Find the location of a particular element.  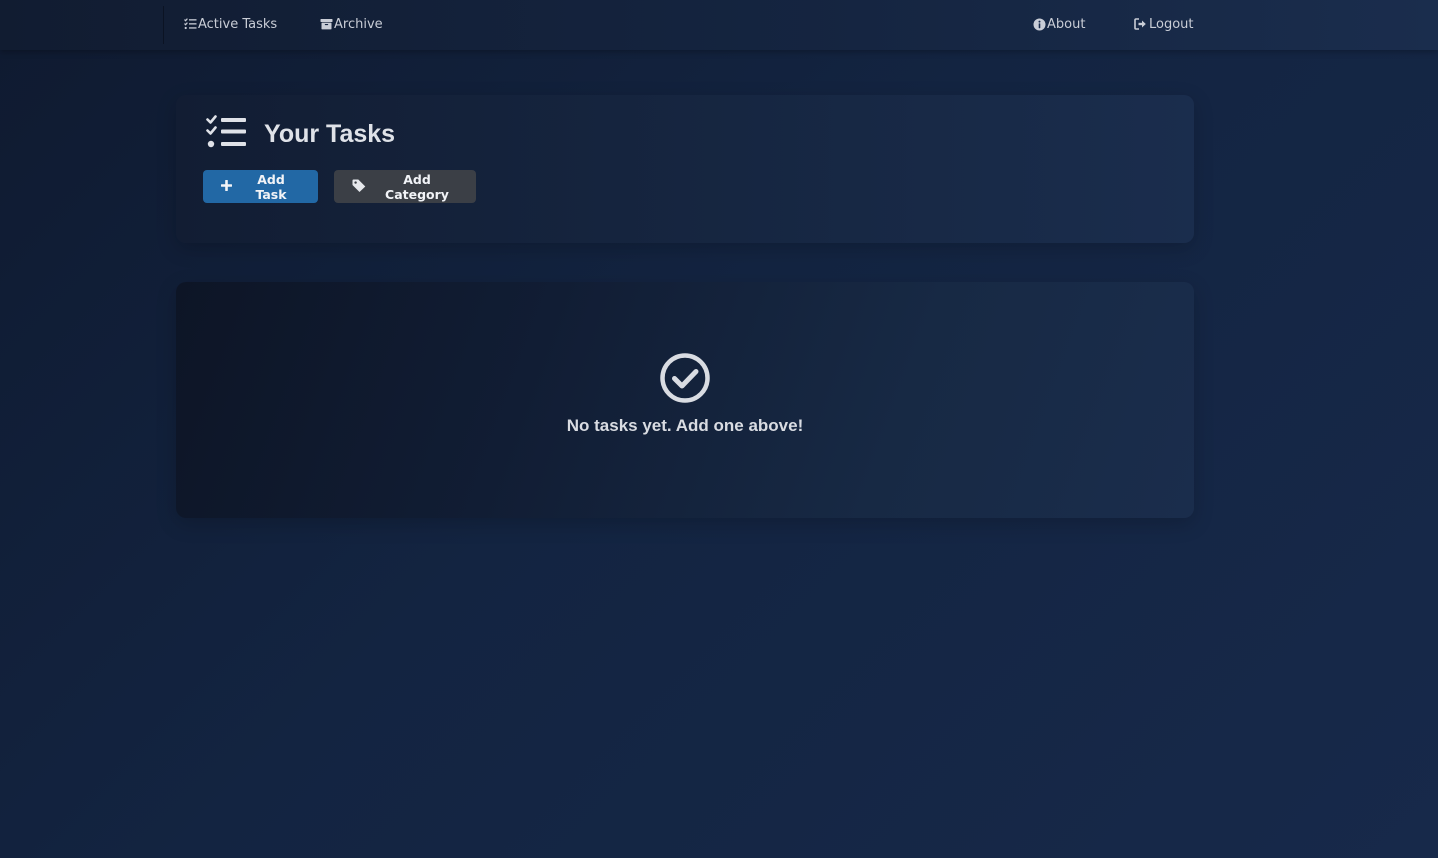

nav-about-link: About is located at coordinates (1059, 24).